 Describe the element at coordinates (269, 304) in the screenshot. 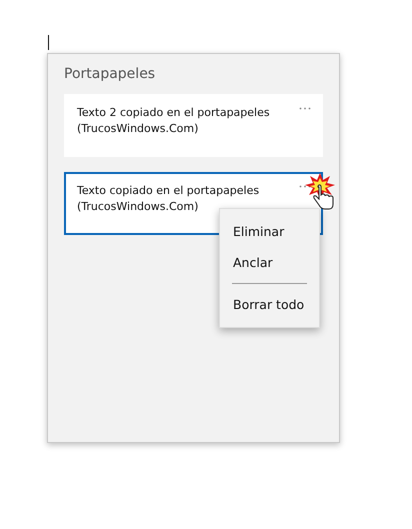

I see `menu-item: Borrar todo` at that location.